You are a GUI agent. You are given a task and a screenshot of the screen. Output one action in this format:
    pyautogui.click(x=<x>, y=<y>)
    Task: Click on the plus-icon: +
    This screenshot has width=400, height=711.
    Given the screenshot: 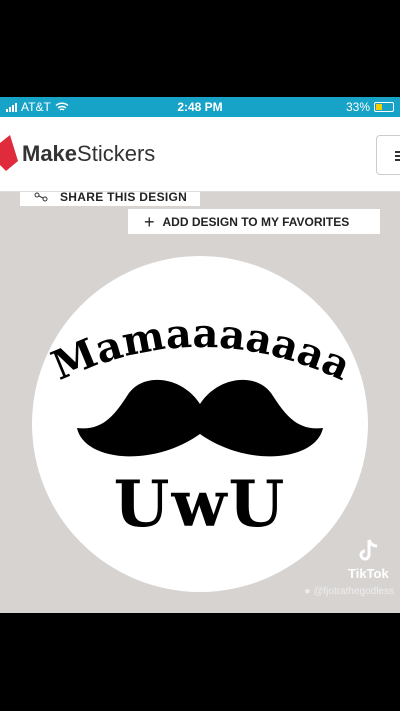 What is the action you would take?
    pyautogui.click(x=149, y=221)
    